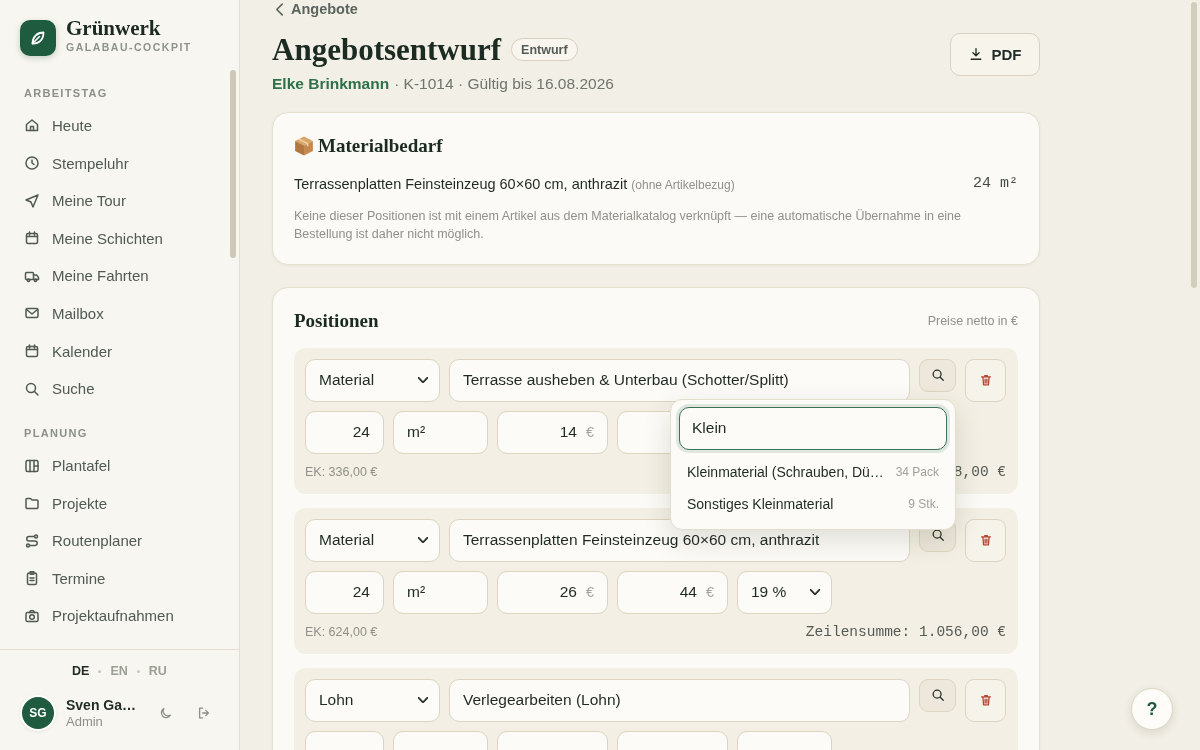  Describe the element at coordinates (38, 713) in the screenshot. I see `avatar: SG` at that location.